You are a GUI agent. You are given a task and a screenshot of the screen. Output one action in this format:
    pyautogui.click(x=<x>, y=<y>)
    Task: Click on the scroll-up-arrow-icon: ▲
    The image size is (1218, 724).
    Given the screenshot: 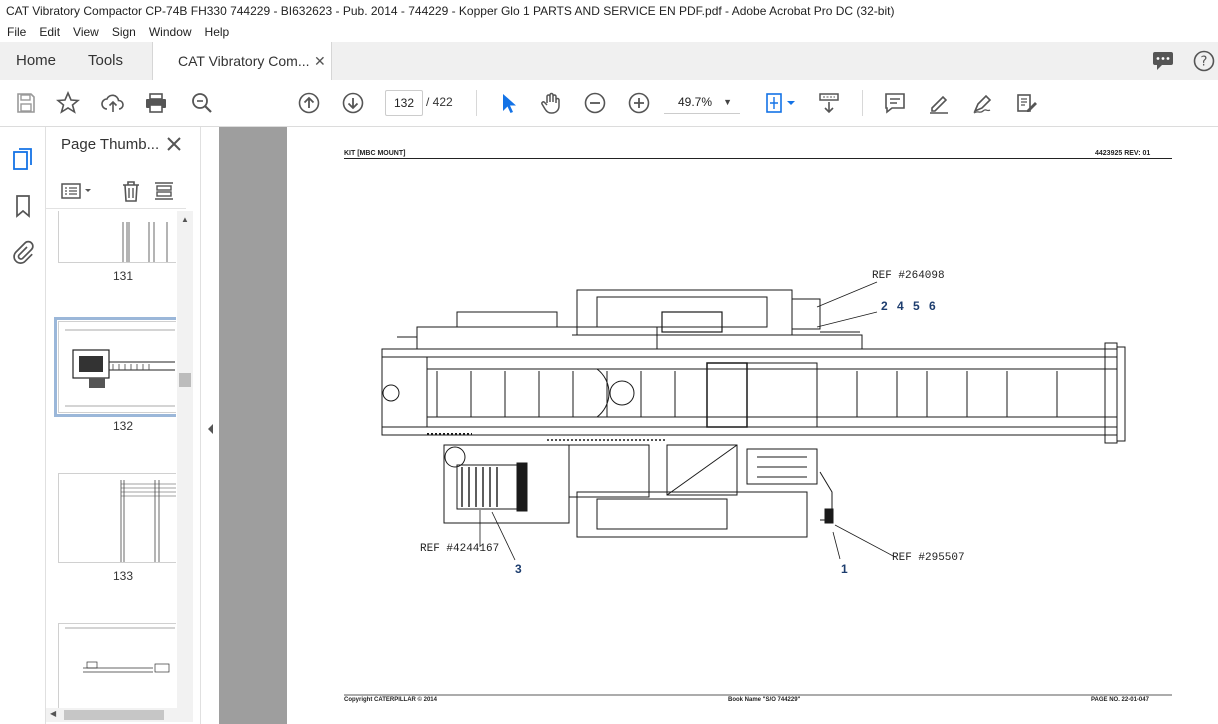 What is the action you would take?
    pyautogui.click(x=185, y=219)
    